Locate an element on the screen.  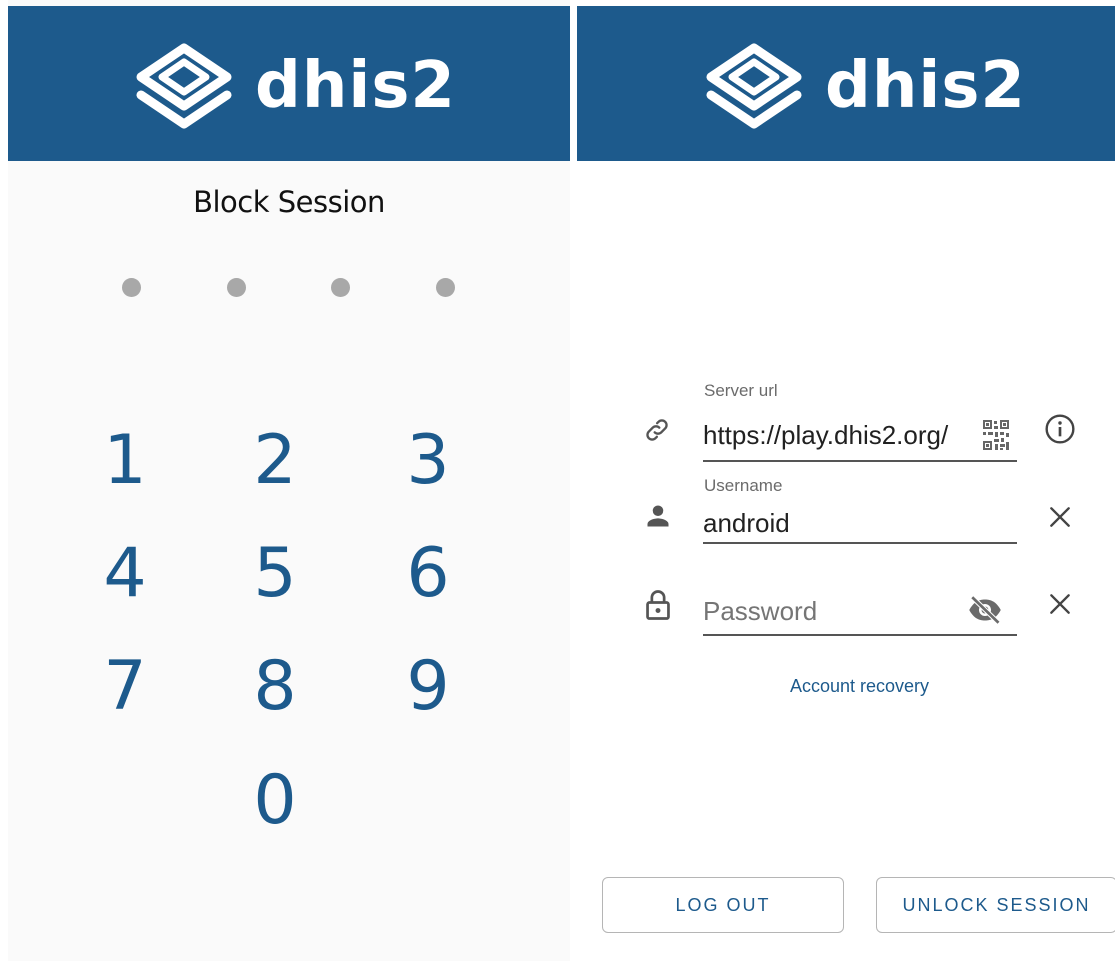
server-url-input: https://play.dhis2.org/ is located at coordinates (825, 435).